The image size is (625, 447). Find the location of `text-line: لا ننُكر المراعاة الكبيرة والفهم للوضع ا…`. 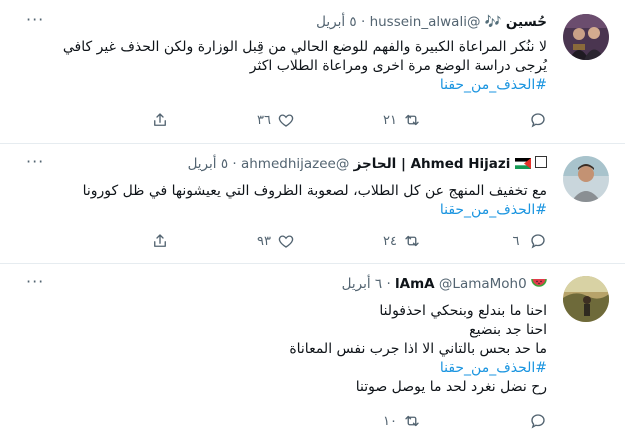

text-line: لا ننُكر المراعاة الكبيرة والفهم للوضع ا… is located at coordinates (304, 47).